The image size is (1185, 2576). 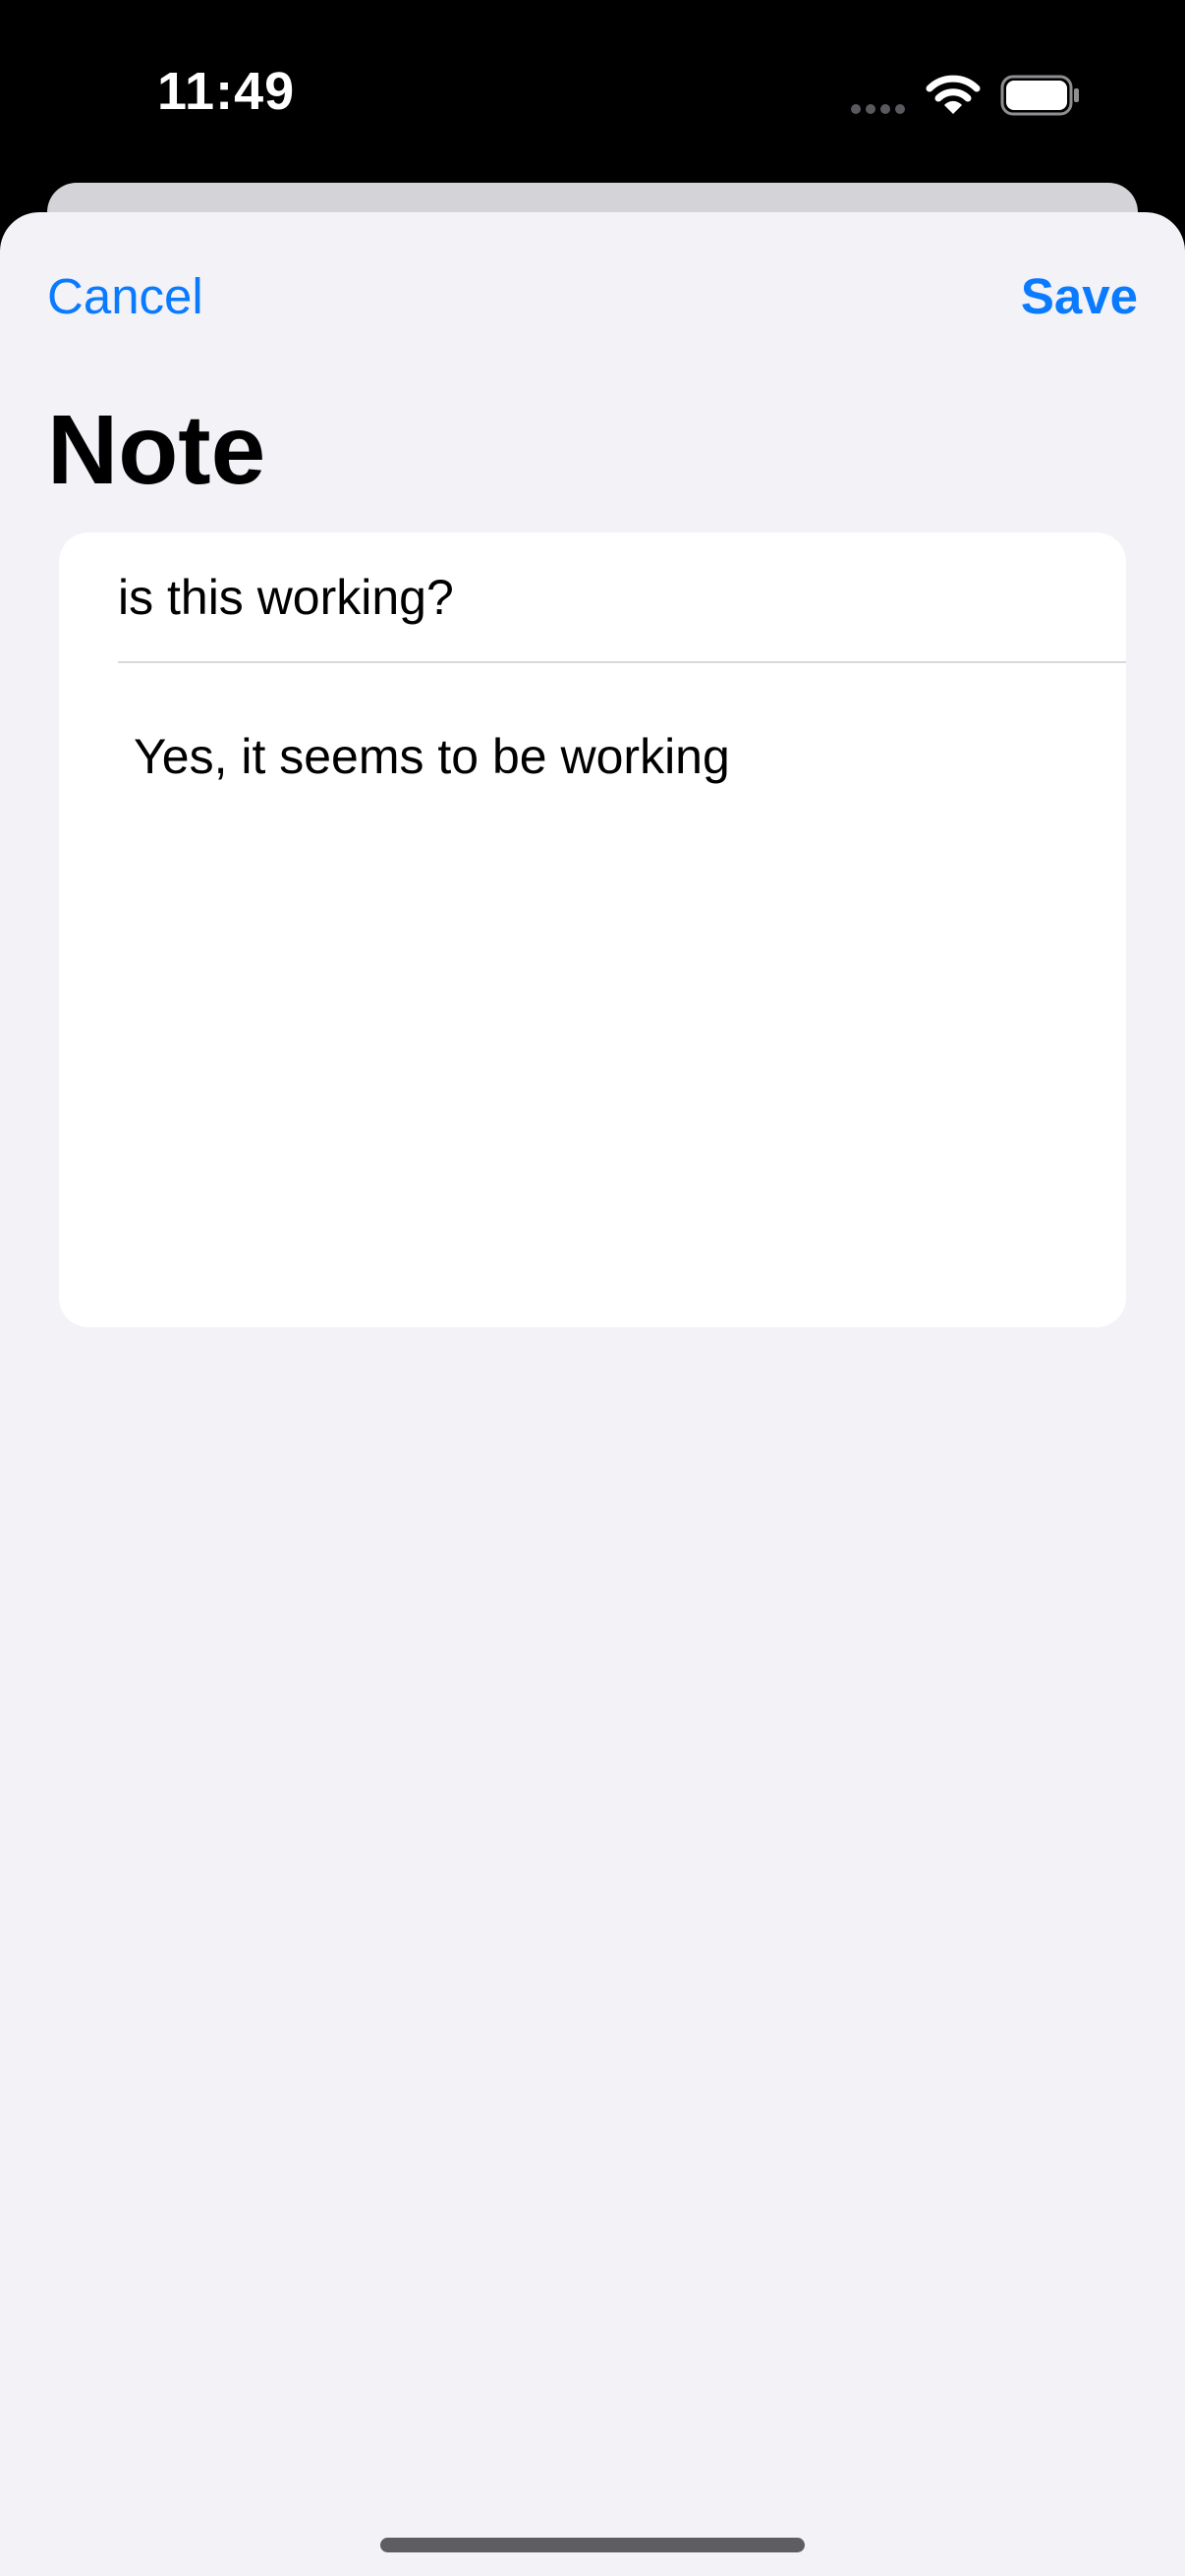 I want to click on page-title: Note, so click(x=156, y=450).